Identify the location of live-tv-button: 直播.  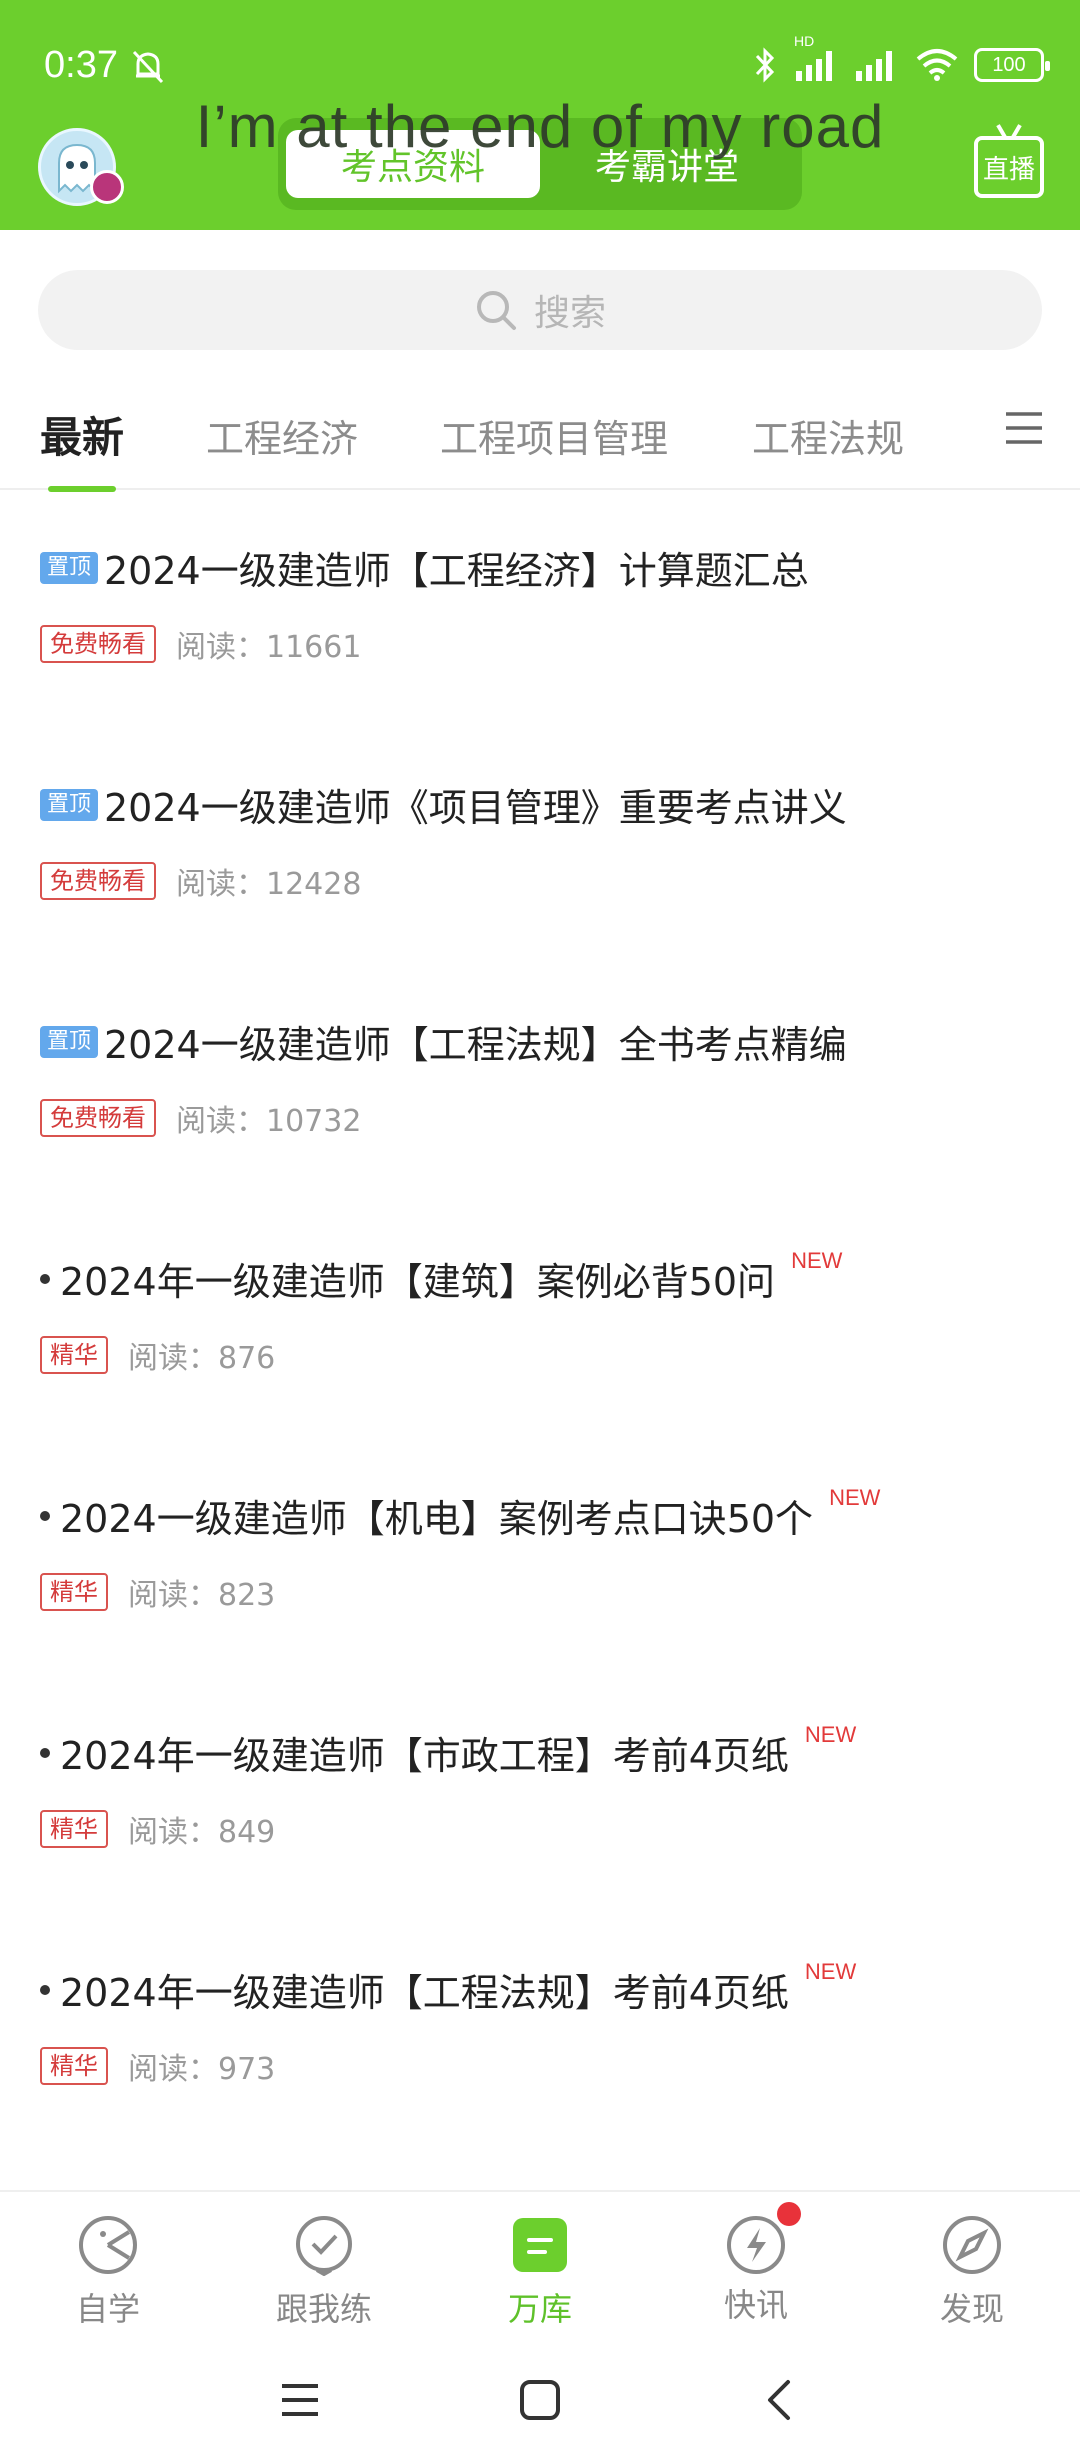
(1009, 167).